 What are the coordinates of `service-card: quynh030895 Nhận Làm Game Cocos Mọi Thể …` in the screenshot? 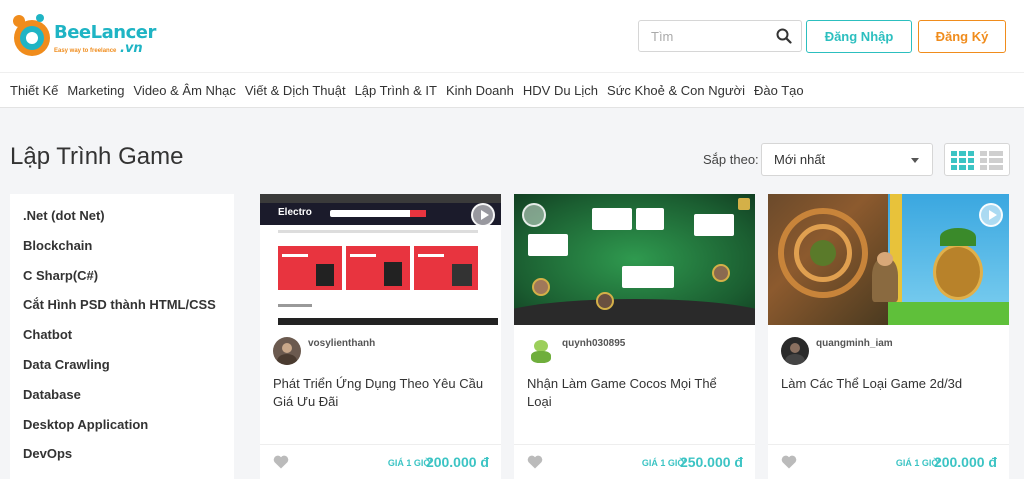 It's located at (634, 336).